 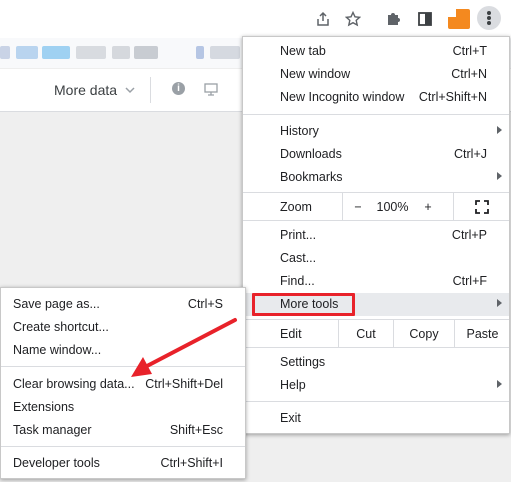 I want to click on paste-label: Paste, so click(x=482, y=333).